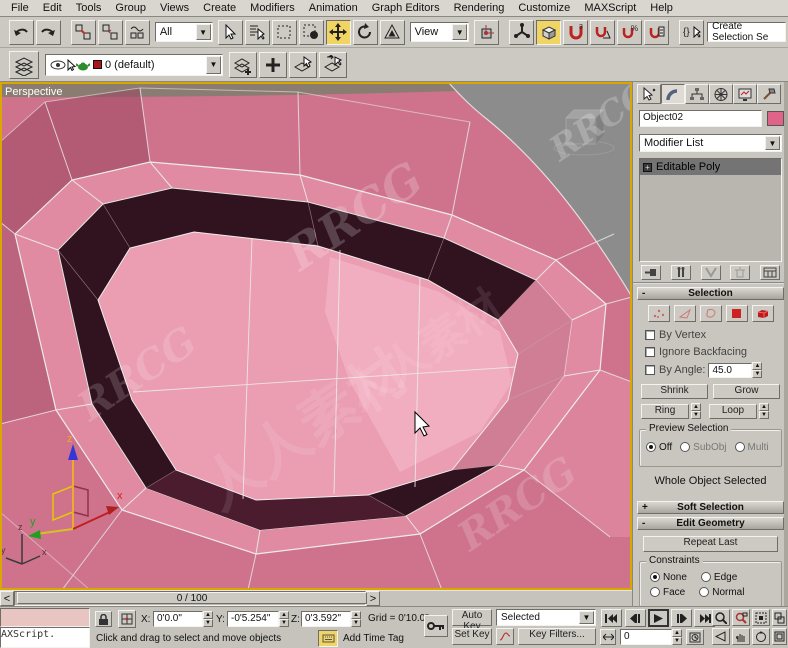 This screenshot has width=788, height=648. What do you see at coordinates (764, 411) in the screenshot?
I see `loop-spinner: ▲ ▼` at bounding box center [764, 411].